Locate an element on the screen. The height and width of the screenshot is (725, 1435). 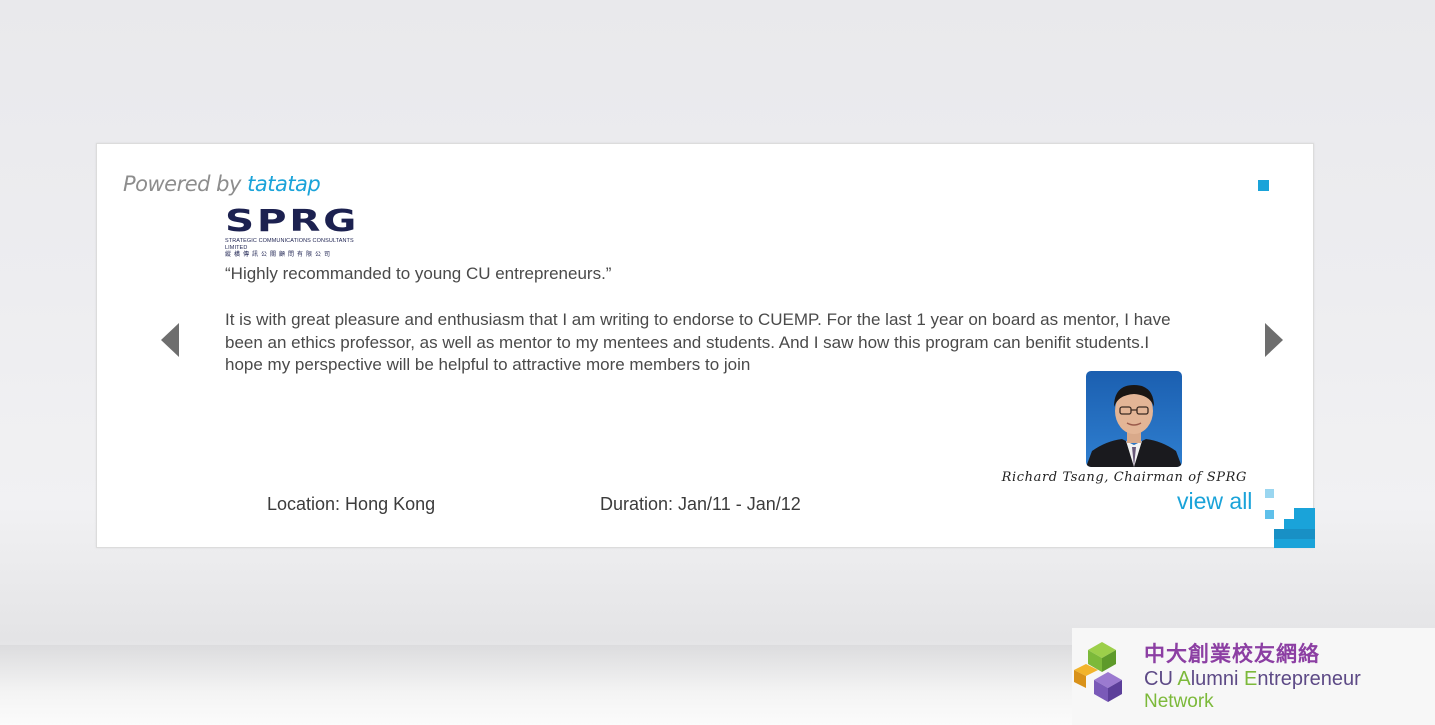
next-arrow-icon is located at coordinates (1274, 340).